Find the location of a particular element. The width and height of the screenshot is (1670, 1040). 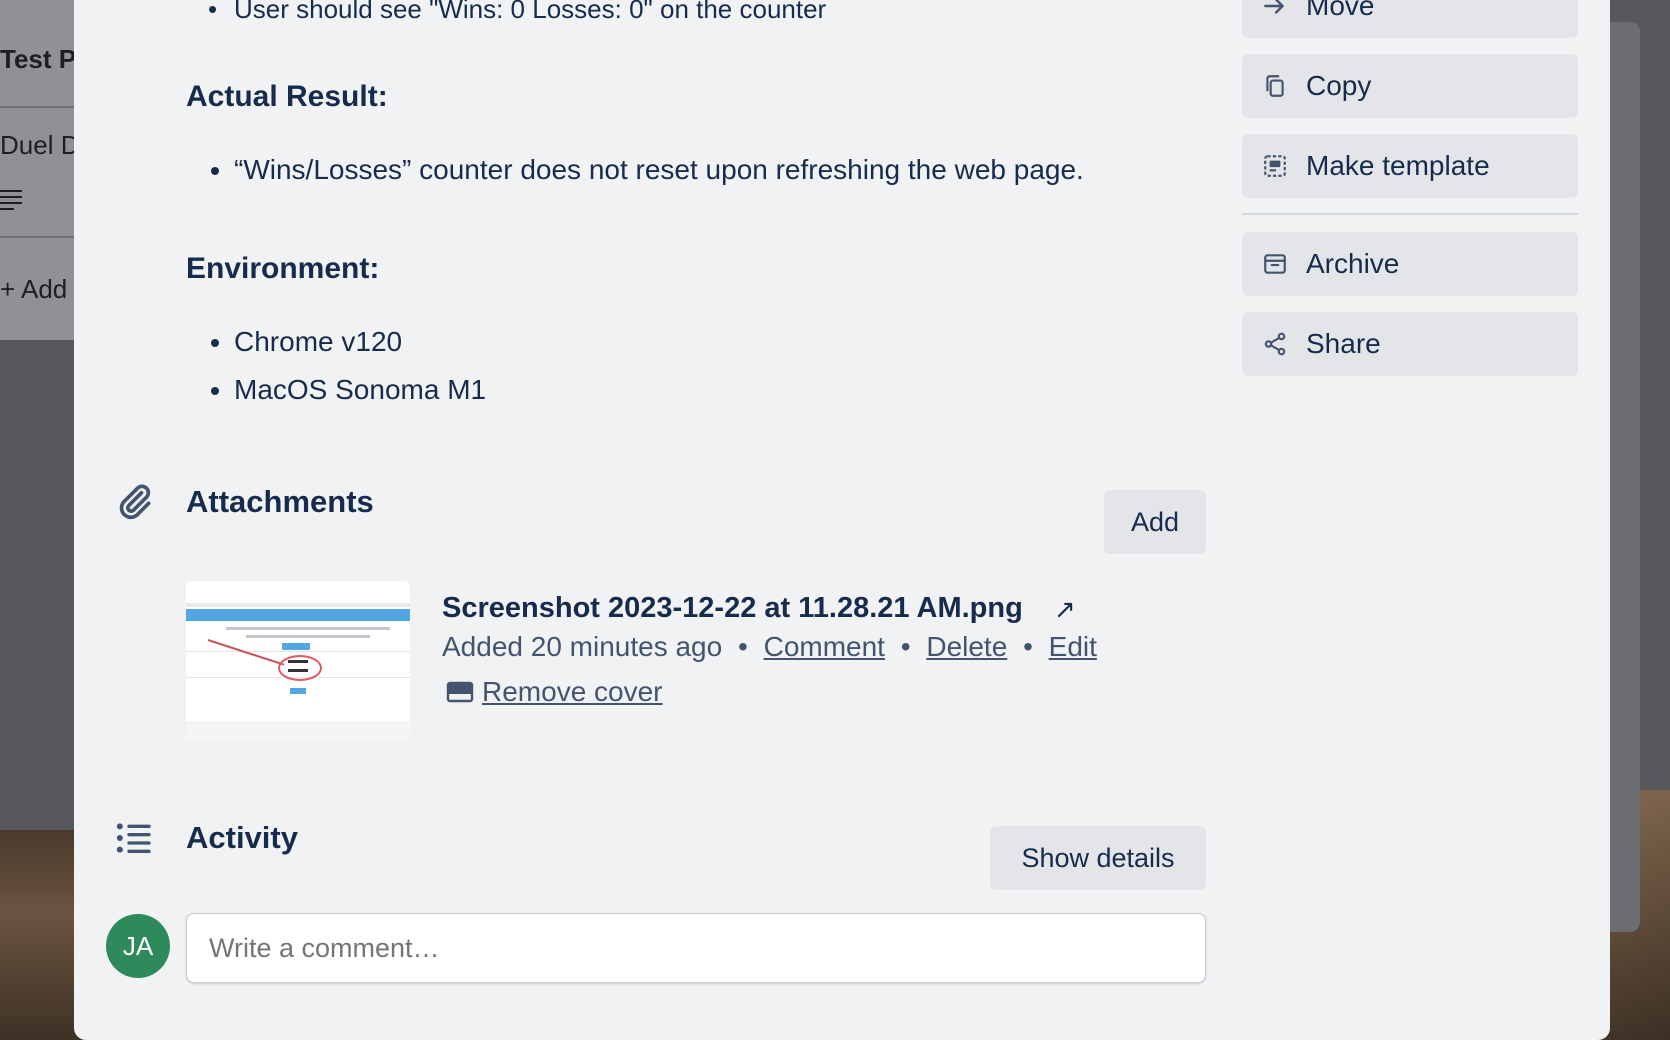

attachments-title: Attachments is located at coordinates (280, 501).